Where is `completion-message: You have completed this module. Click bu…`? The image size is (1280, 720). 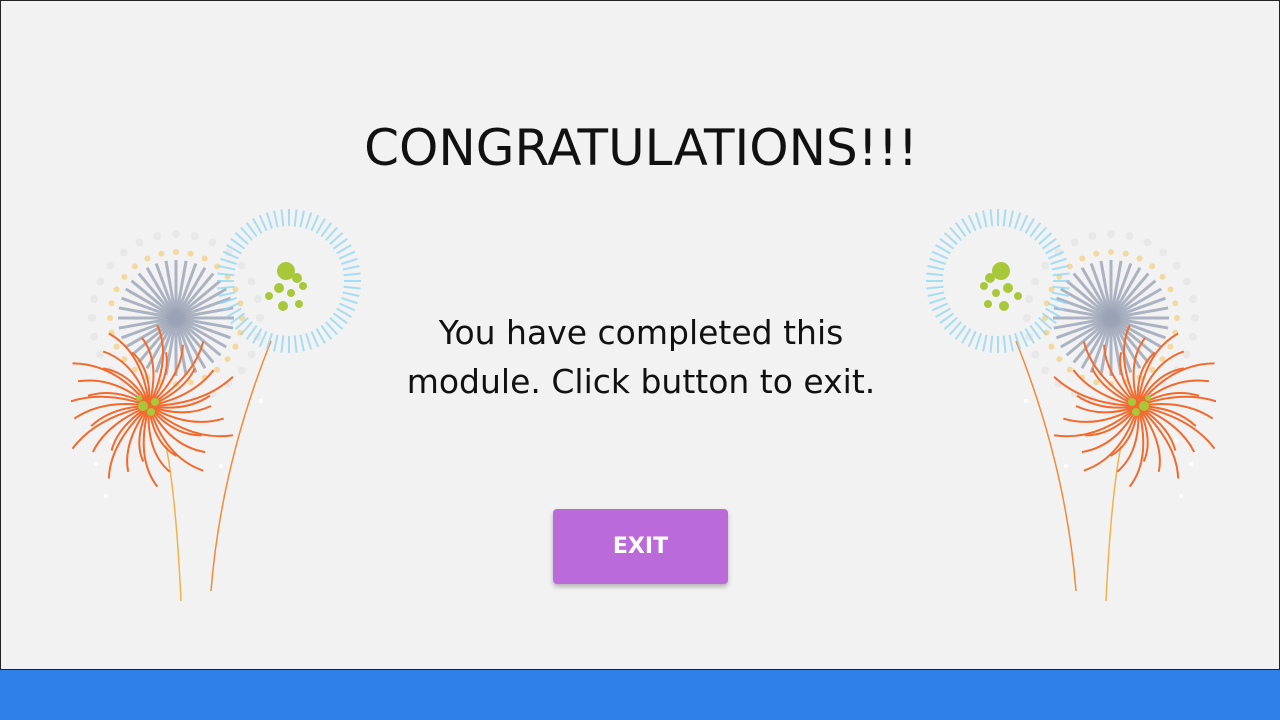
completion-message: You have completed this module. Click bu… is located at coordinates (641, 357).